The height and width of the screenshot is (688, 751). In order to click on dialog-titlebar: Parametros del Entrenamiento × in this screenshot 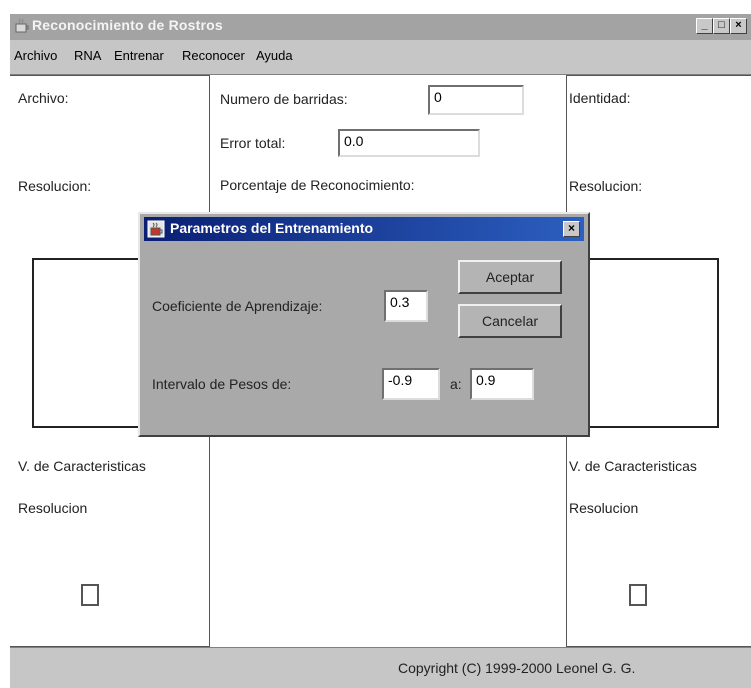, I will do `click(364, 229)`.